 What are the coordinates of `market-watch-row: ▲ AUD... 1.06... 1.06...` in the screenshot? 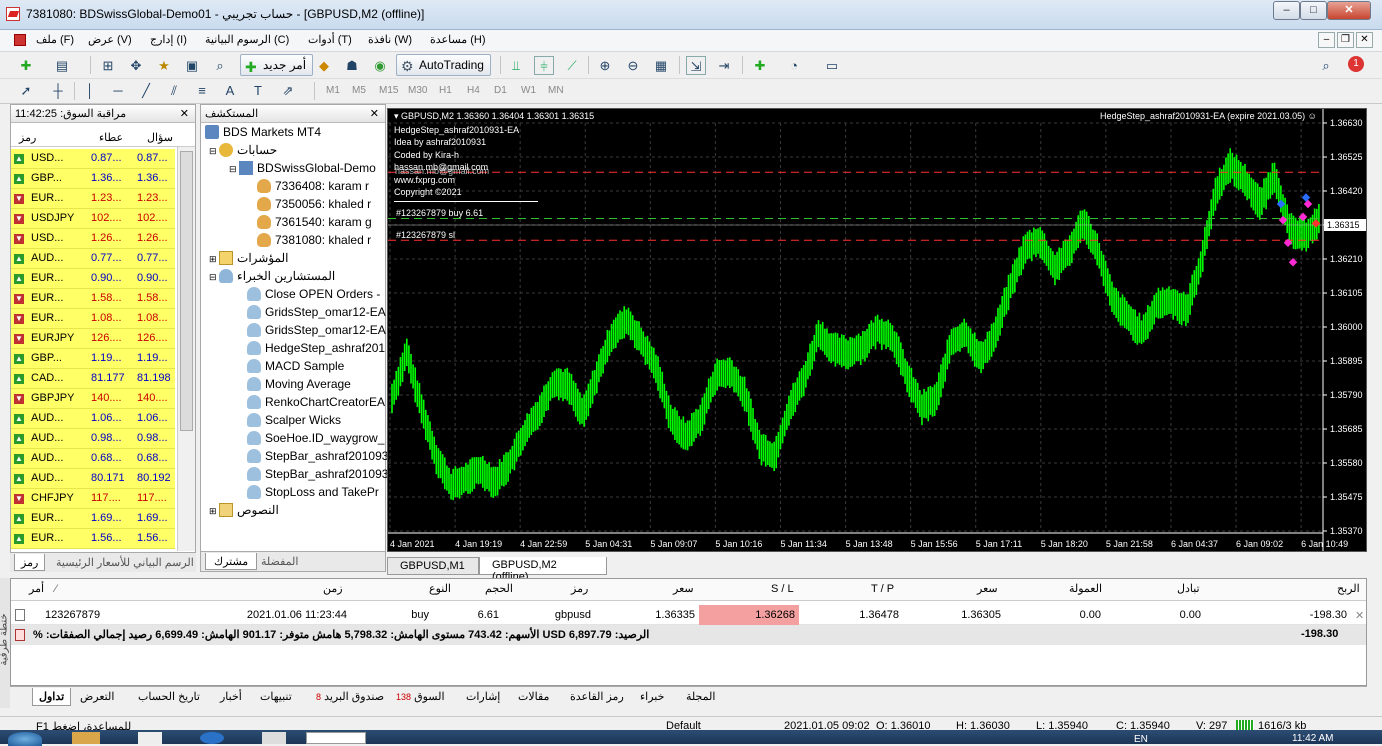 It's located at (93, 419).